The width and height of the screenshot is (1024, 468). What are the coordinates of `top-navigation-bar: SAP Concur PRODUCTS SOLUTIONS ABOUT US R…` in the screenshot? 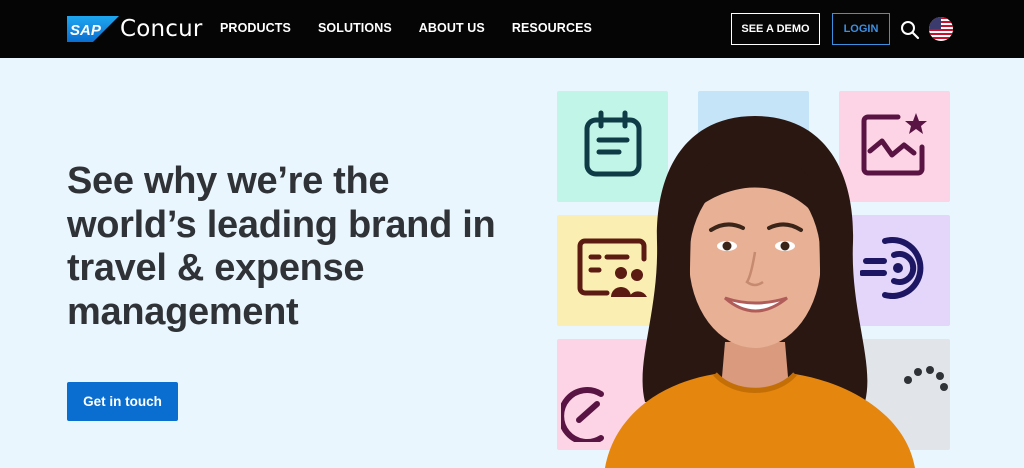 It's located at (512, 29).